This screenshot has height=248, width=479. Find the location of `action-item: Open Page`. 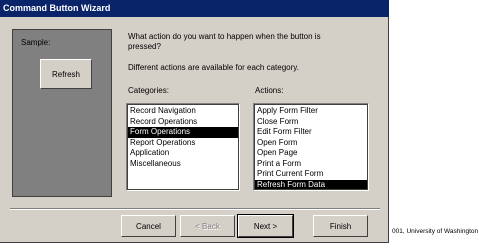

action-item: Open Page is located at coordinates (311, 153).